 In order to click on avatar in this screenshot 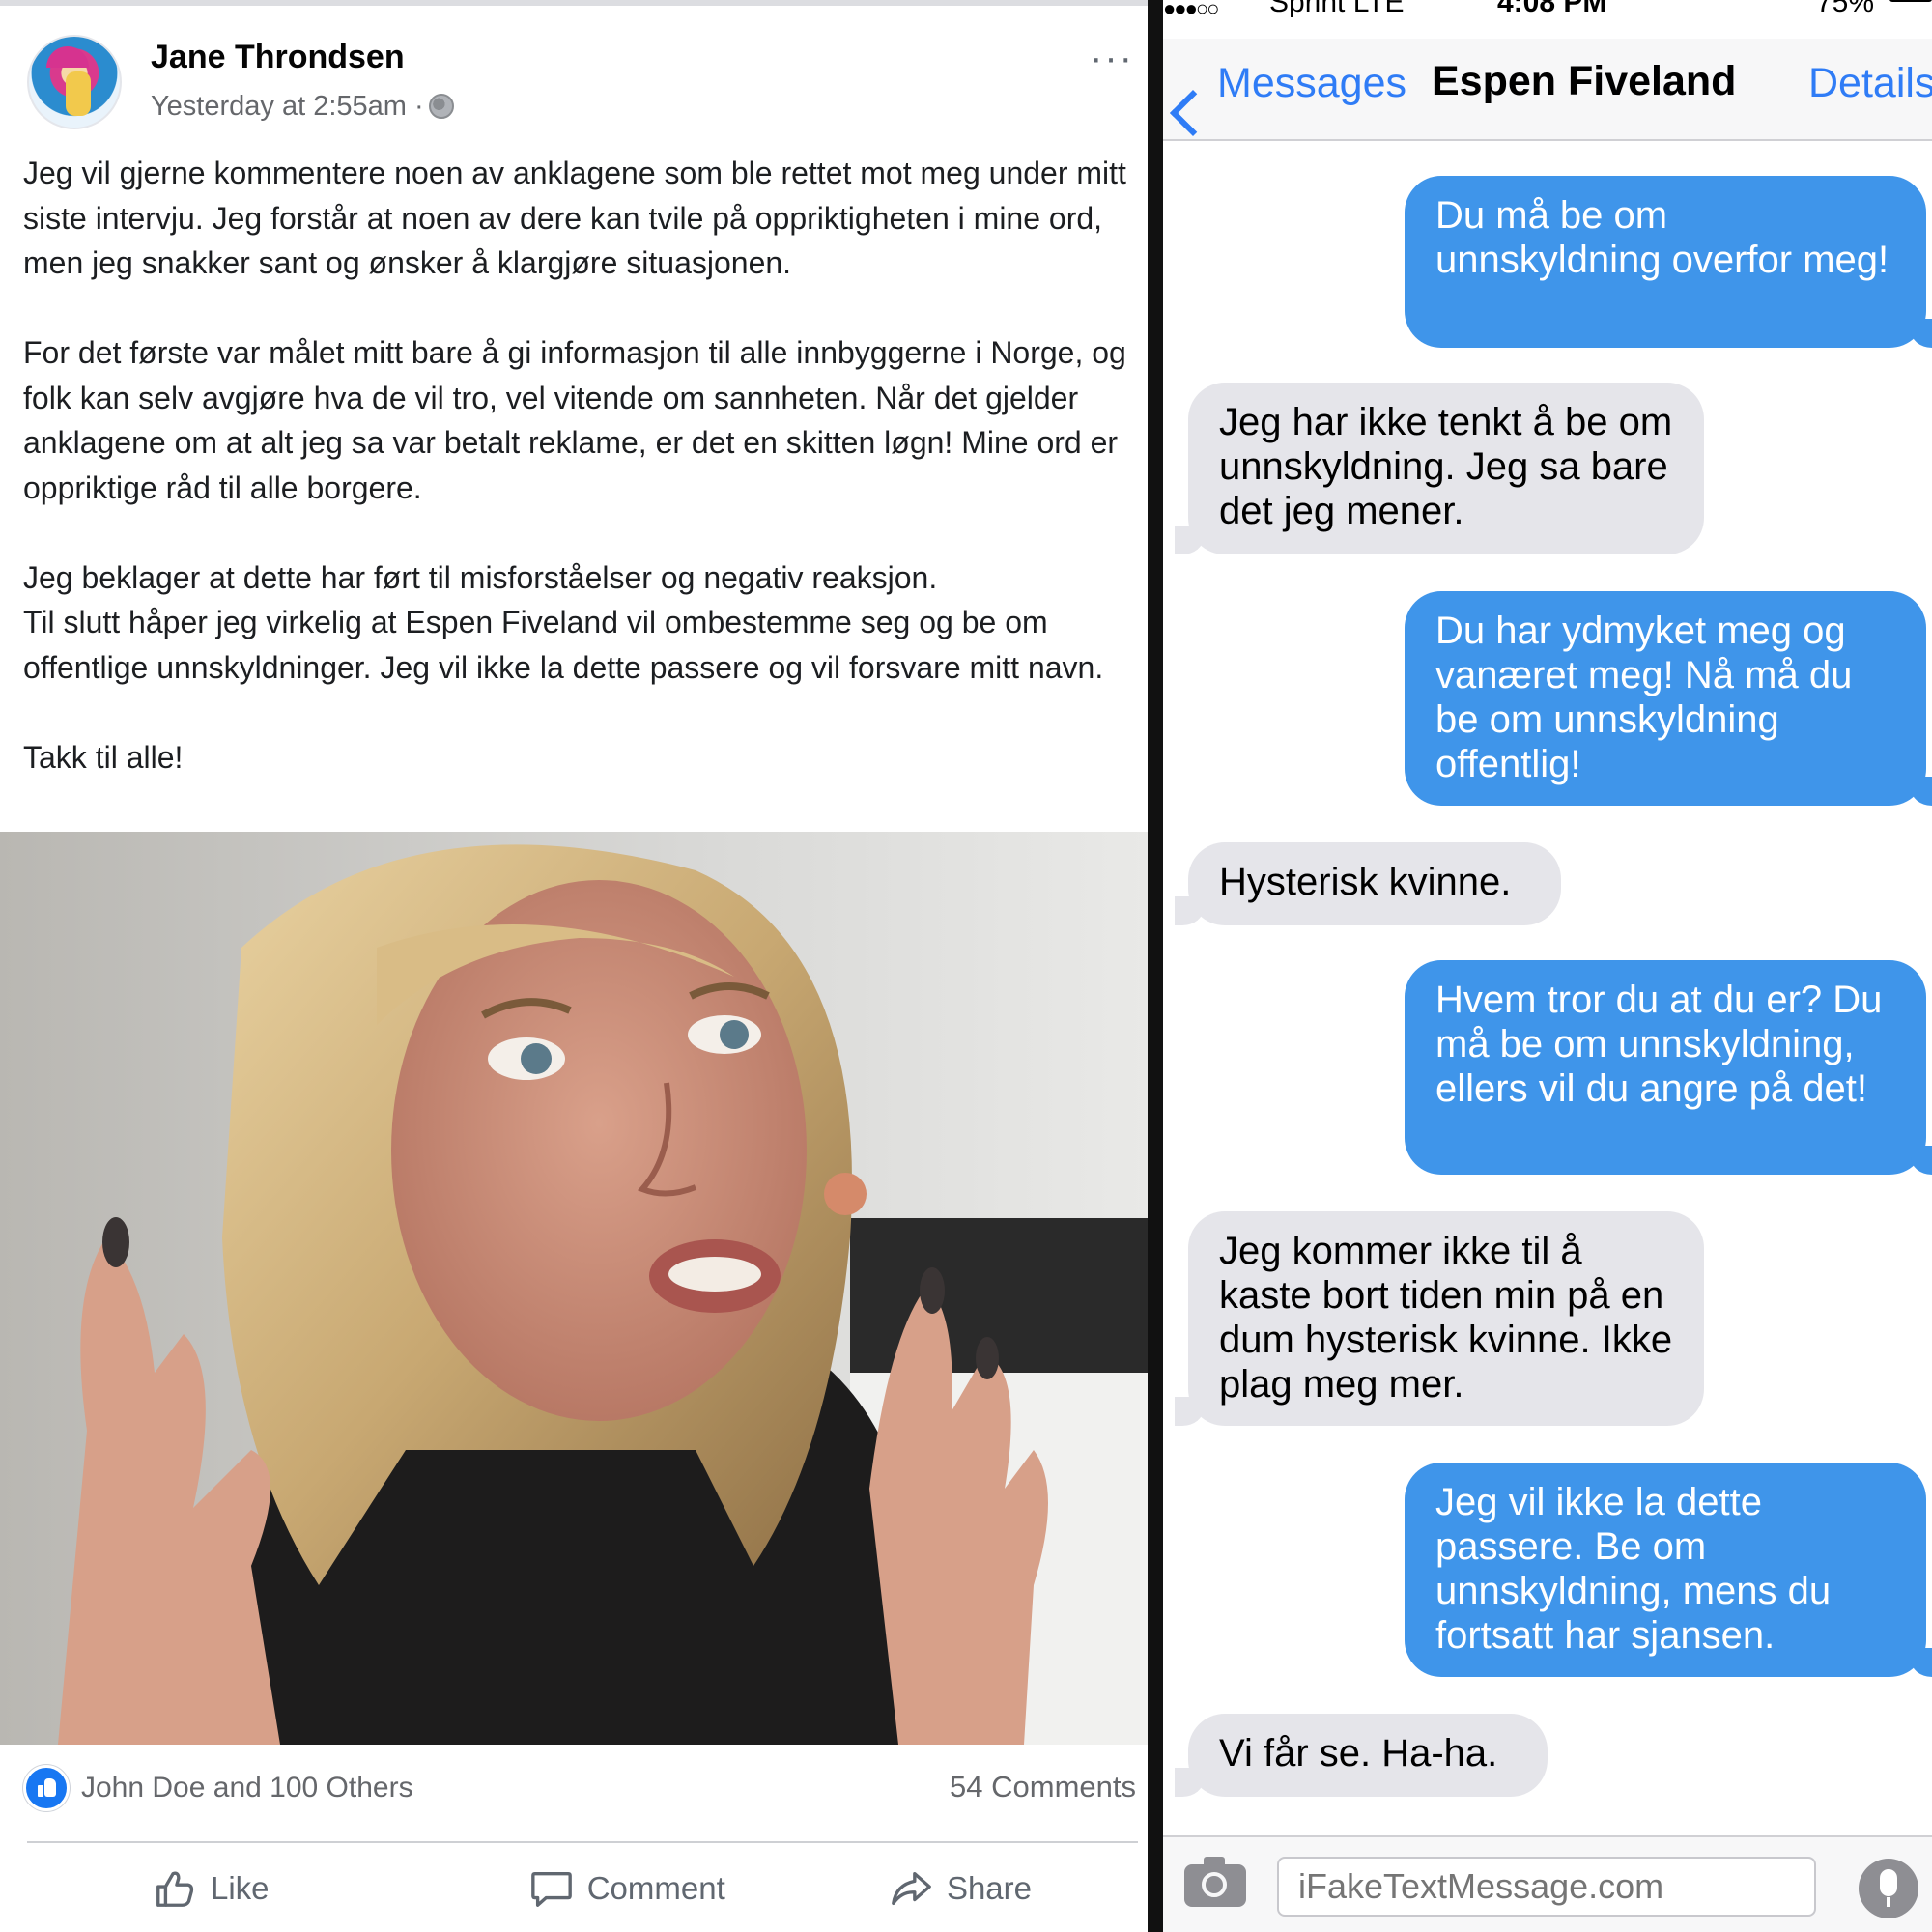, I will do `click(74, 82)`.